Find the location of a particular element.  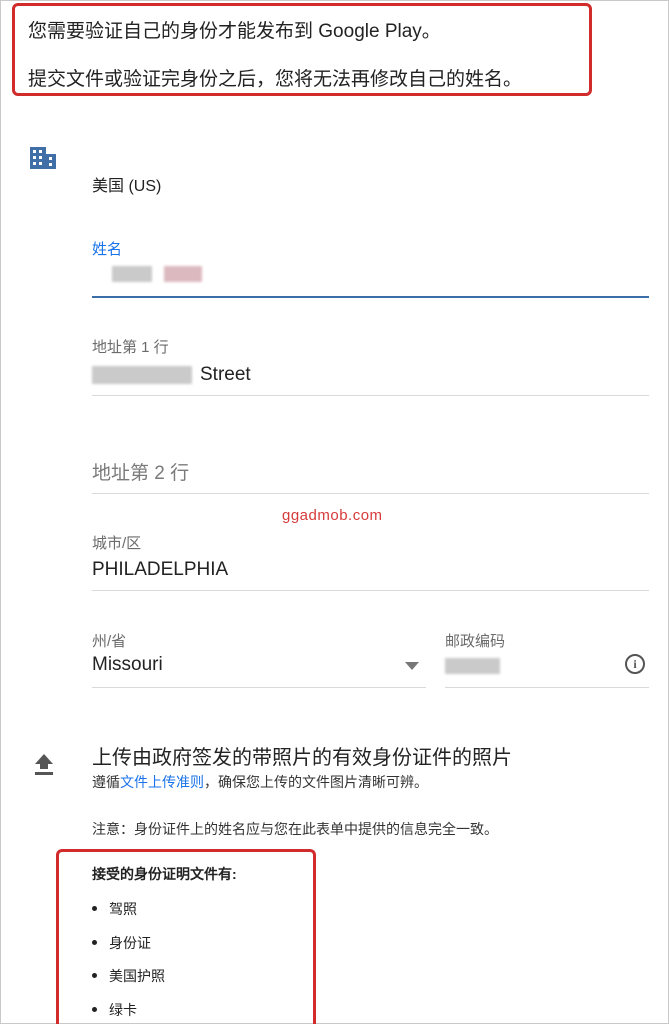

address-line2-placeholder: 地址第 2 行 is located at coordinates (141, 473).